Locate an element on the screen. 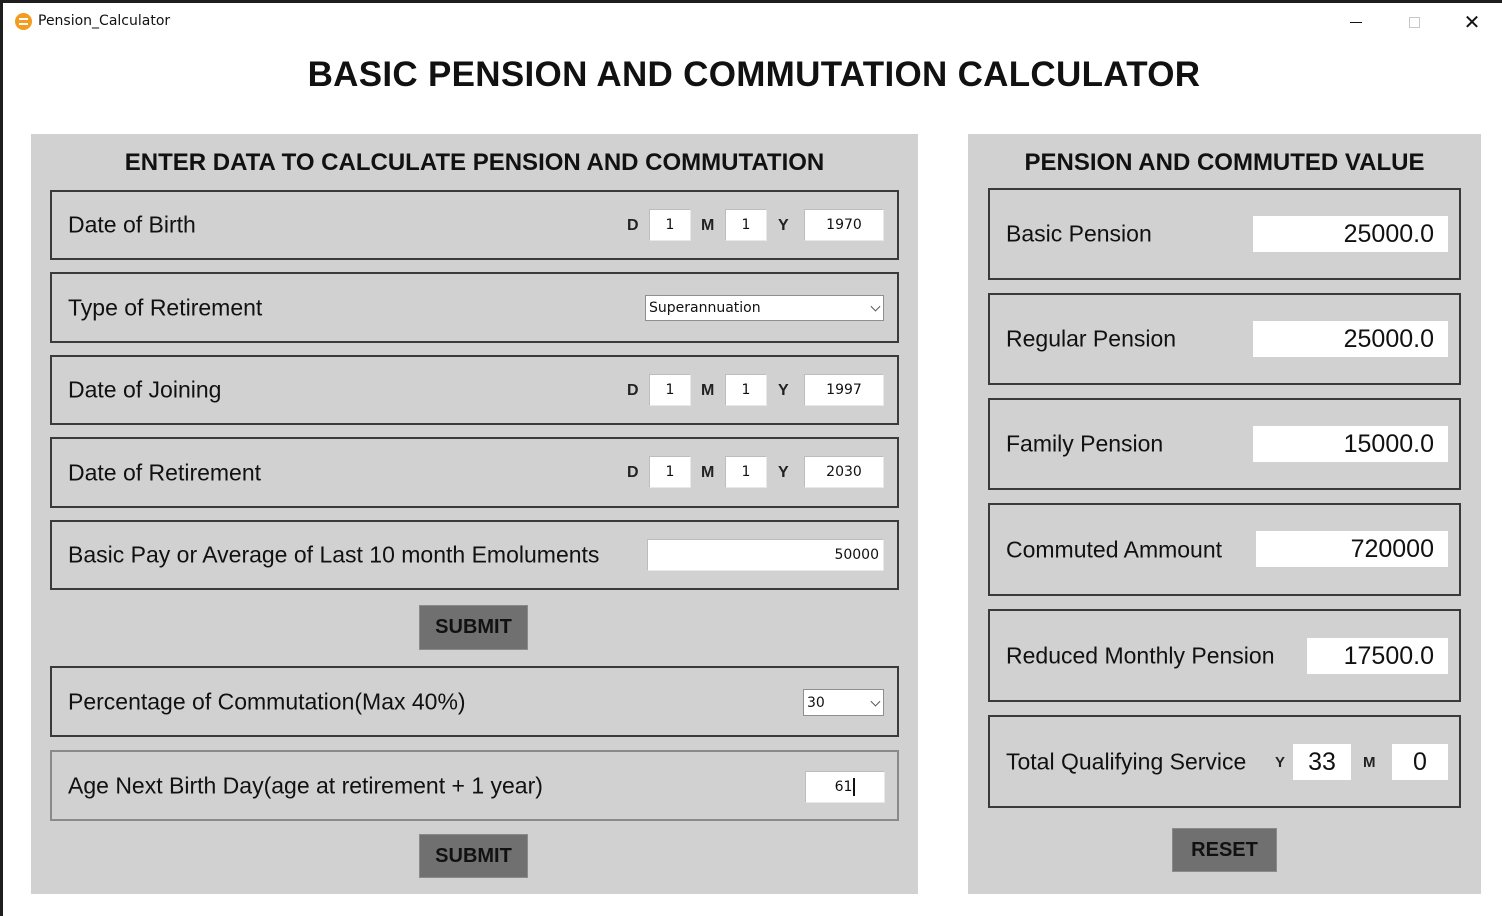  basic-pension-label: Basic Pension is located at coordinates (1079, 233).